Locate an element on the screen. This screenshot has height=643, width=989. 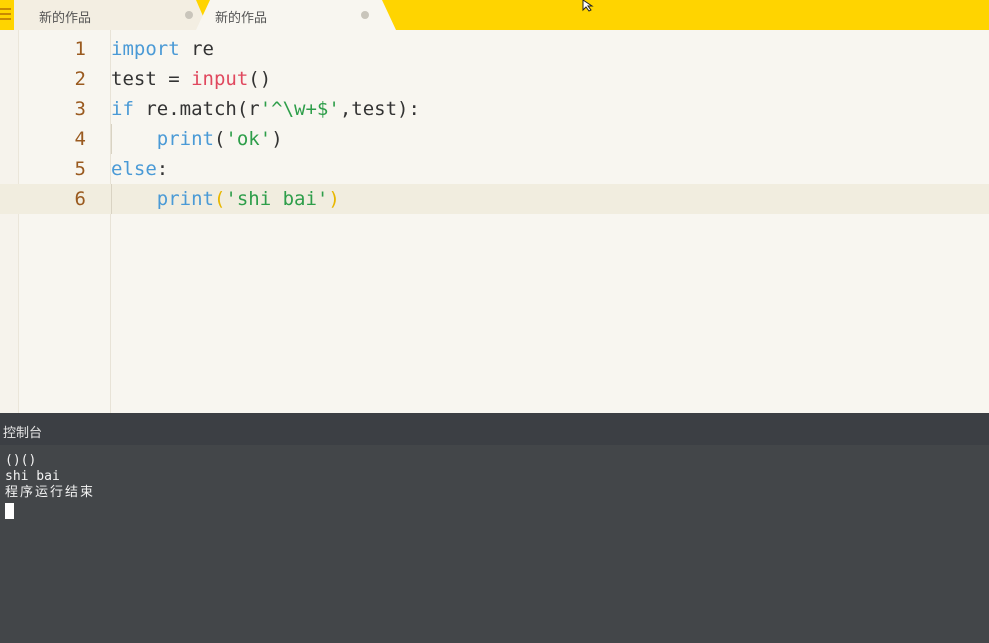
code-token: () is located at coordinates (260, 79).